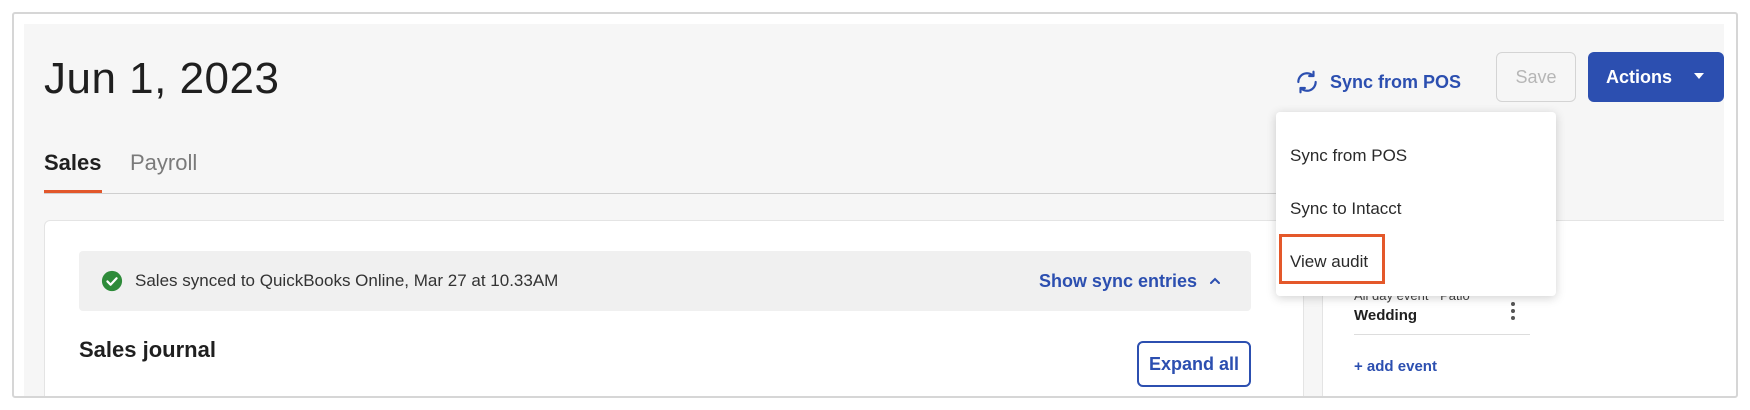 The height and width of the screenshot is (410, 1750). I want to click on save-button: Save, so click(1536, 77).